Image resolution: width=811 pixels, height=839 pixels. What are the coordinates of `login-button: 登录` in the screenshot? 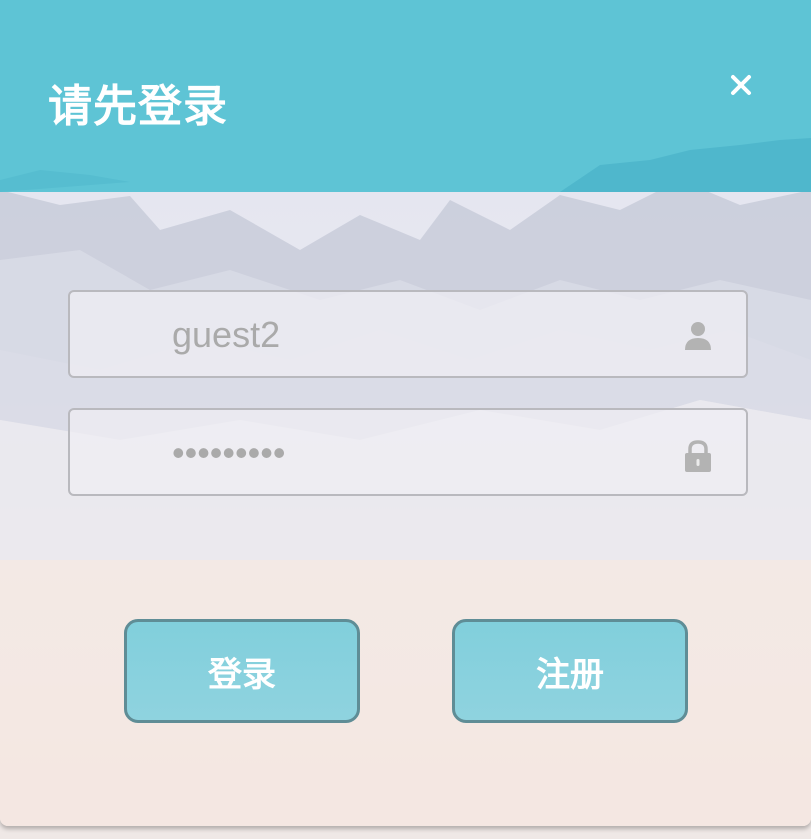 It's located at (242, 671).